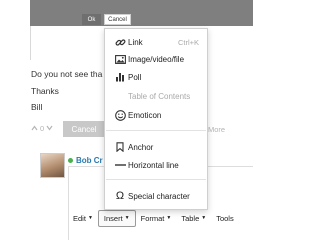 The width and height of the screenshot is (320, 240). Describe the element at coordinates (120, 115) in the screenshot. I see `emoticon-icon` at that location.